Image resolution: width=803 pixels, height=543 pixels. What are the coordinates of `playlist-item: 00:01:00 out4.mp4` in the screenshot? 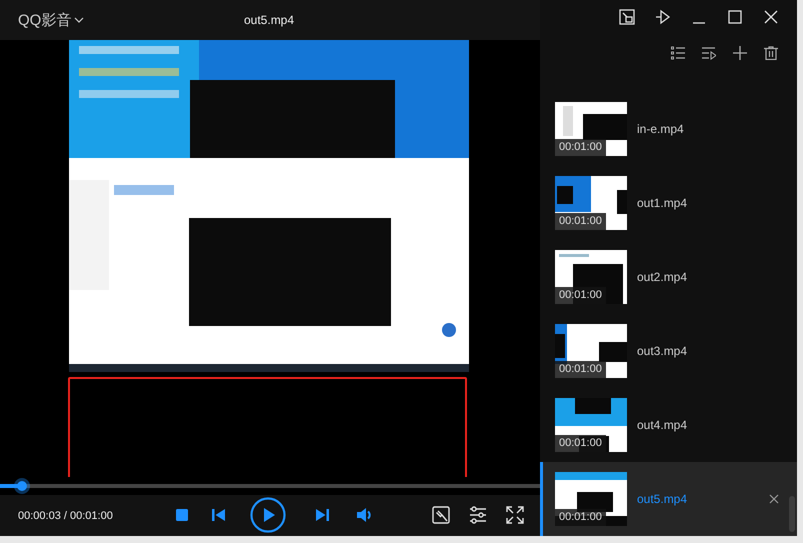 It's located at (668, 425).